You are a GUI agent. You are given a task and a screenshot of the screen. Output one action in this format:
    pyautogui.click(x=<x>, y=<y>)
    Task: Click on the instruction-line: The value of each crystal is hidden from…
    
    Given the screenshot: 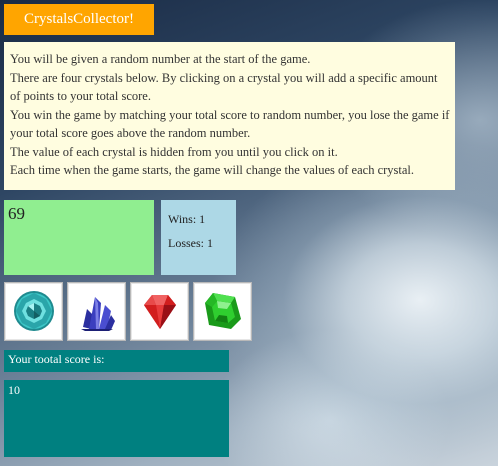 What is the action you would take?
    pyautogui.click(x=174, y=151)
    